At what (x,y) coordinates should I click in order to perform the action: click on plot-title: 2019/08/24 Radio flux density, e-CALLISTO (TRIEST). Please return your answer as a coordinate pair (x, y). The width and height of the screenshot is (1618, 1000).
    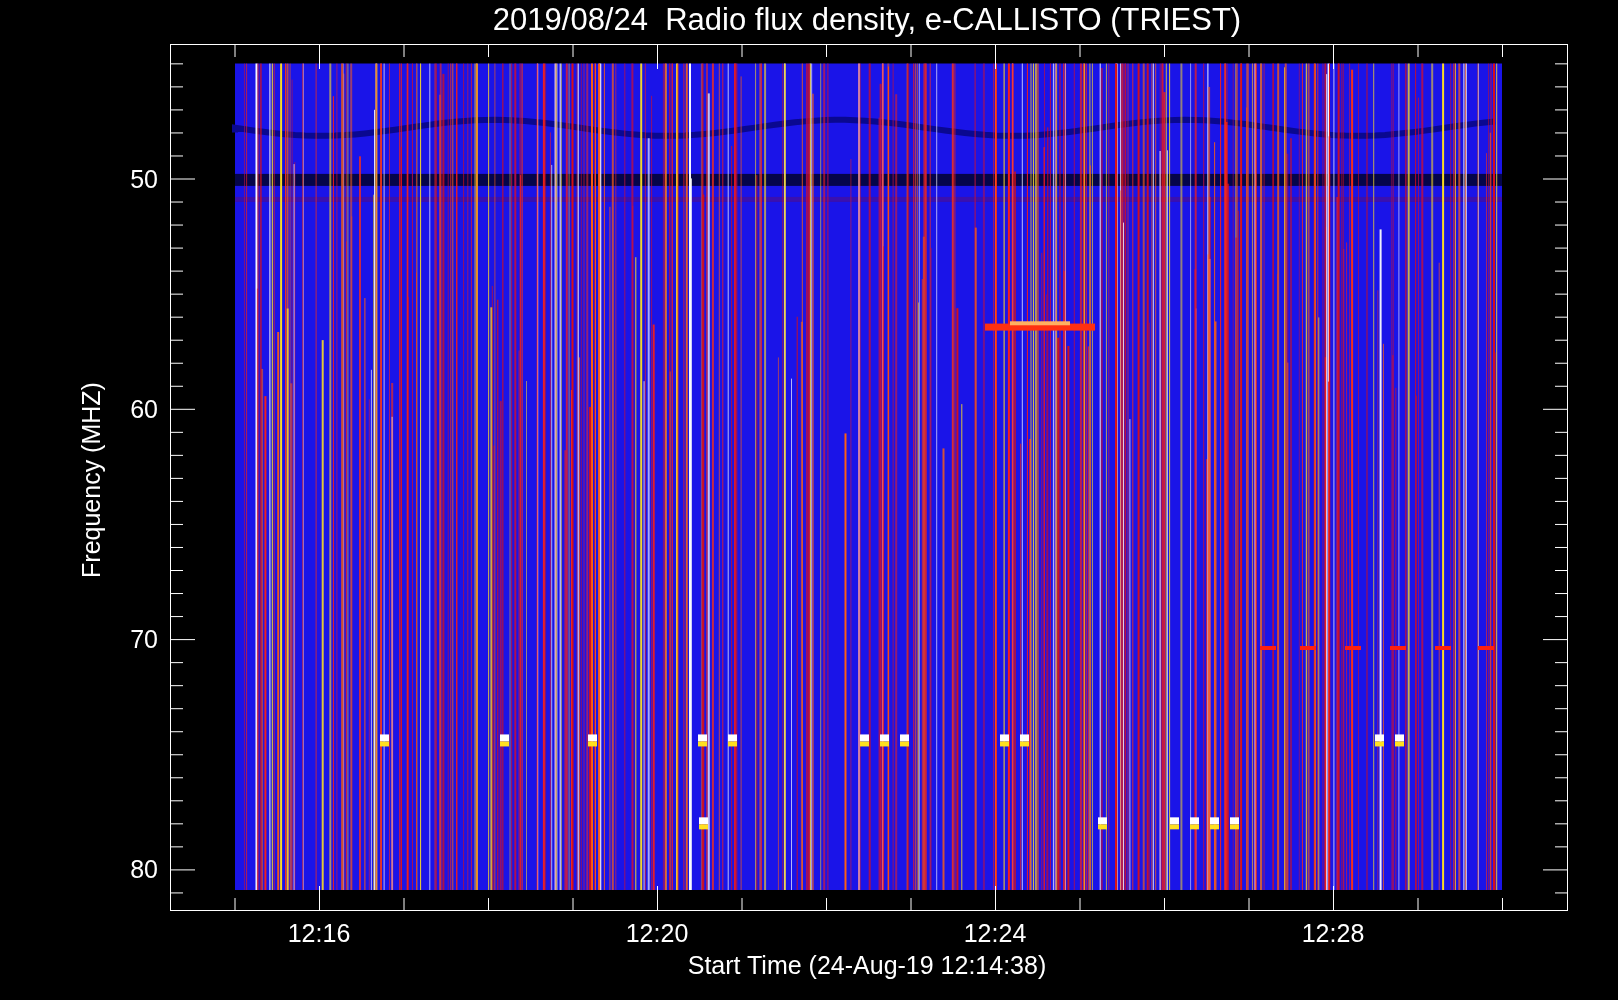
    Looking at the image, I should click on (867, 20).